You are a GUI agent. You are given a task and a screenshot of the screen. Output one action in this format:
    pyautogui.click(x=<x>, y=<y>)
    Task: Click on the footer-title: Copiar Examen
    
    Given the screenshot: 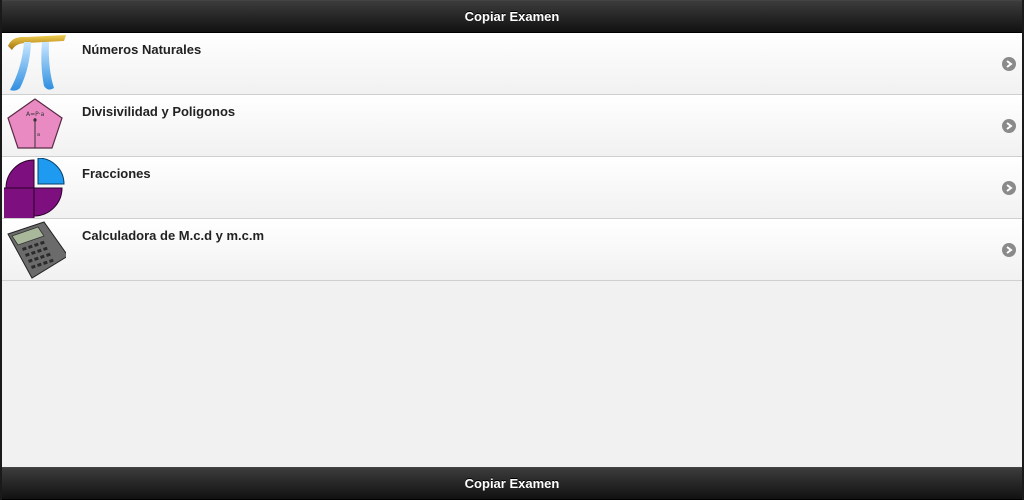 What is the action you would take?
    pyautogui.click(x=512, y=483)
    